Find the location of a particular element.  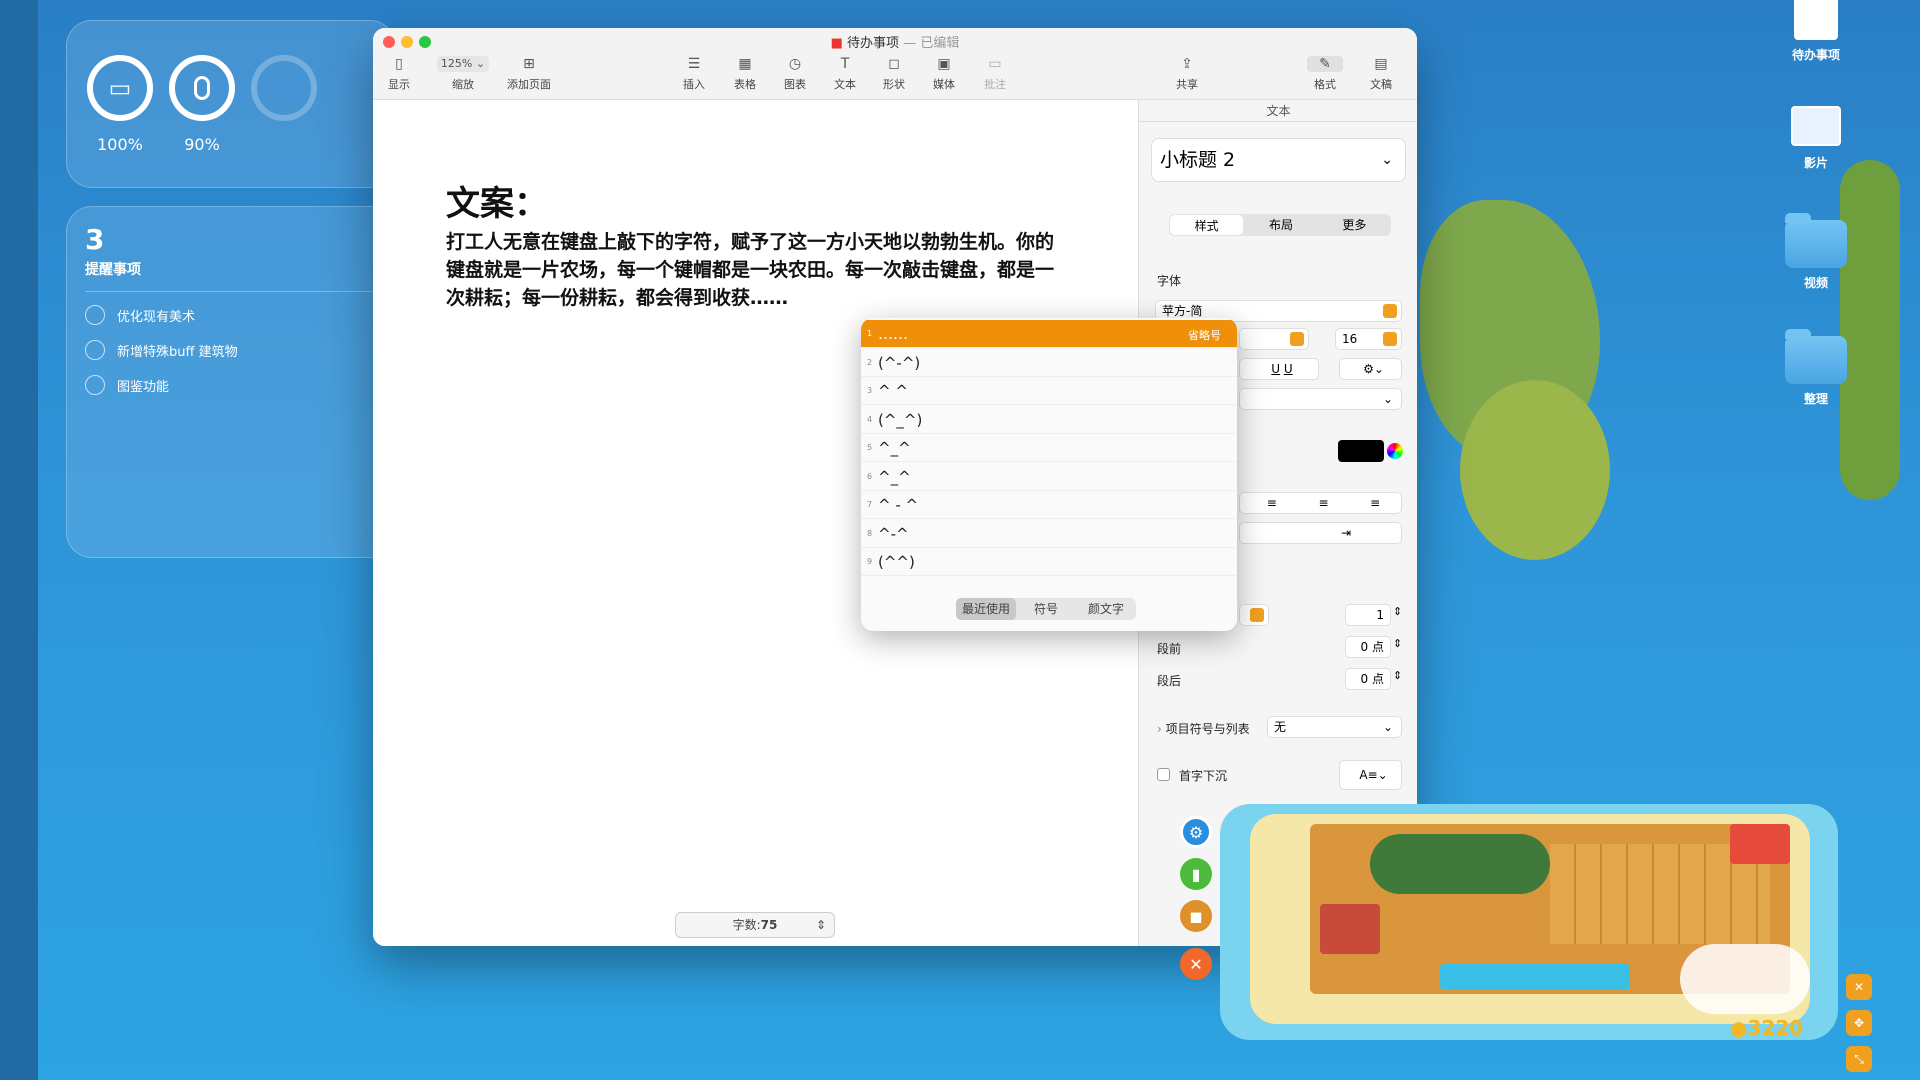

window-title: ■ 待办事项 — 已编辑 is located at coordinates (895, 41).